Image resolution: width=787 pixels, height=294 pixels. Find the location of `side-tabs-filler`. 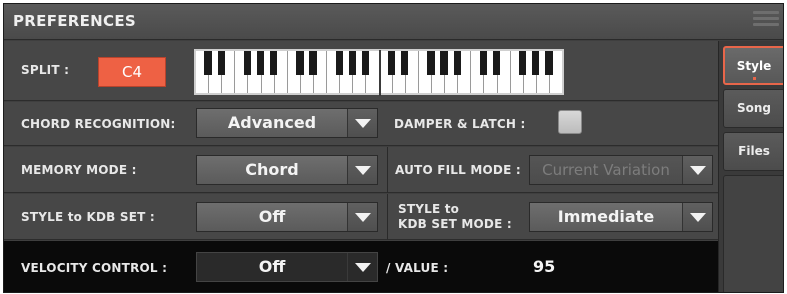

side-tabs-filler is located at coordinates (753, 233).